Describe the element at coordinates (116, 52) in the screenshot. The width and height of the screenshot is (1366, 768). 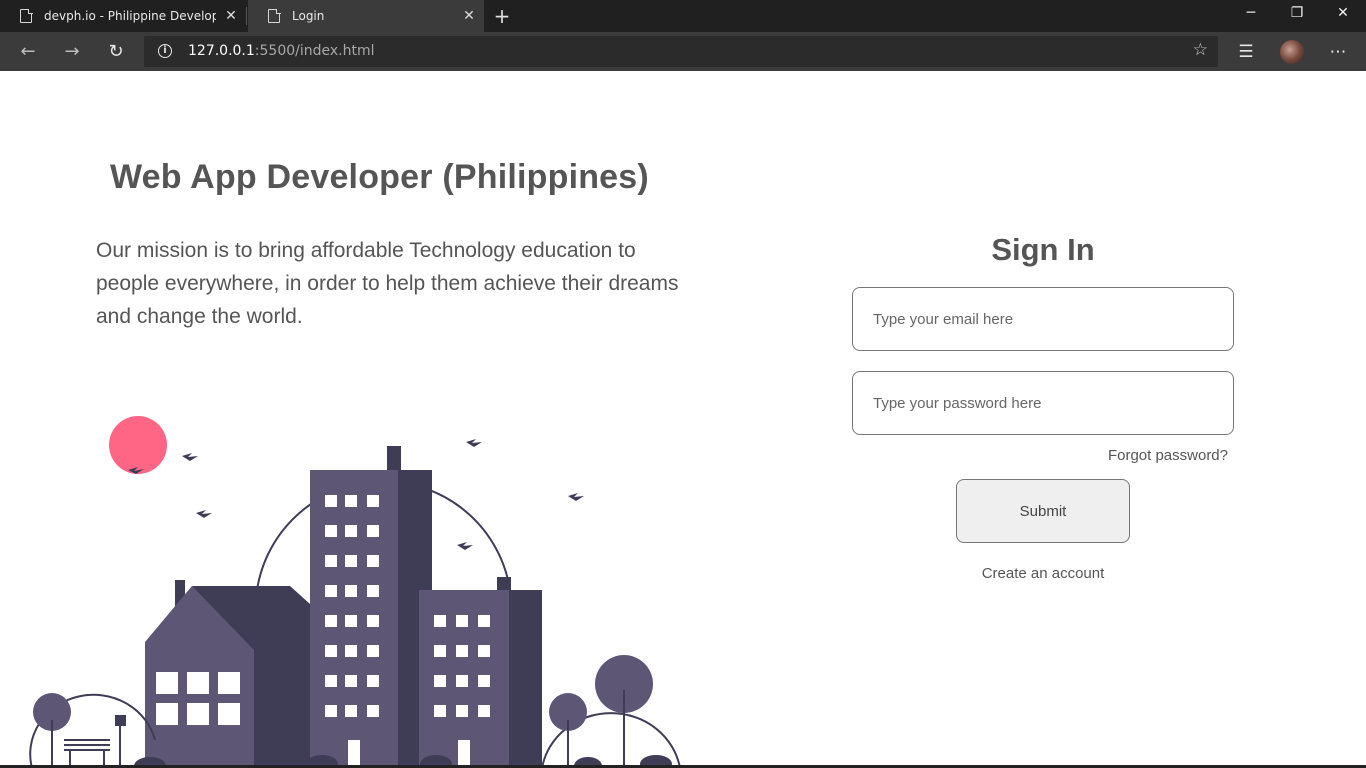
I see `refresh-icon: ↻` at that location.